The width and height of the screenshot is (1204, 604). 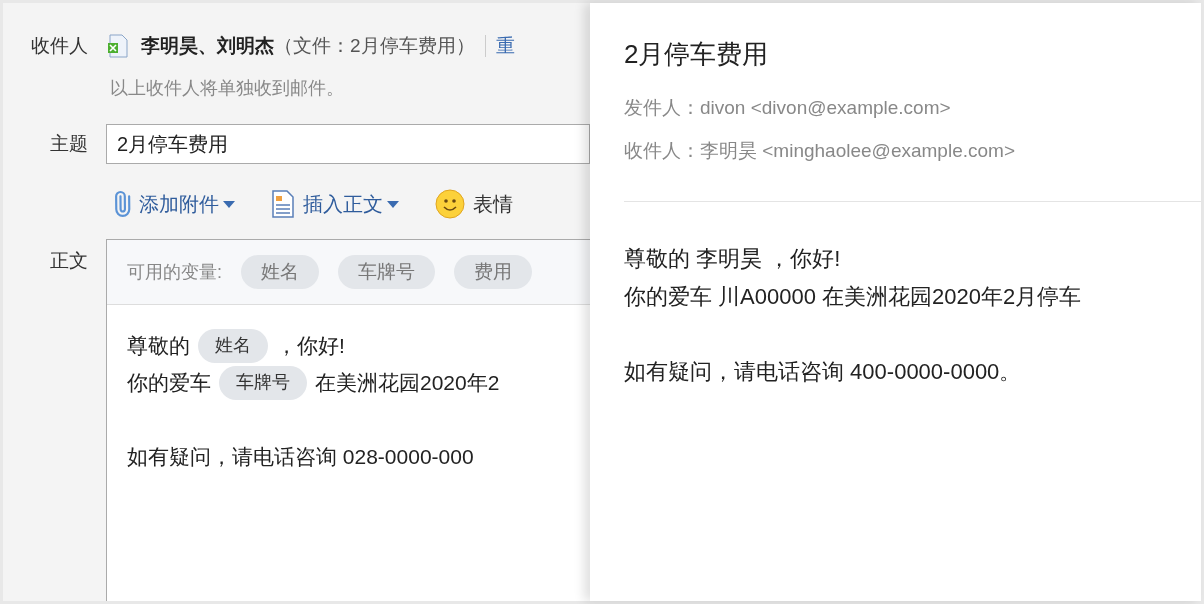 What do you see at coordinates (207, 45) in the screenshot?
I see `recipient-names: 李明昊、刘明杰` at bounding box center [207, 45].